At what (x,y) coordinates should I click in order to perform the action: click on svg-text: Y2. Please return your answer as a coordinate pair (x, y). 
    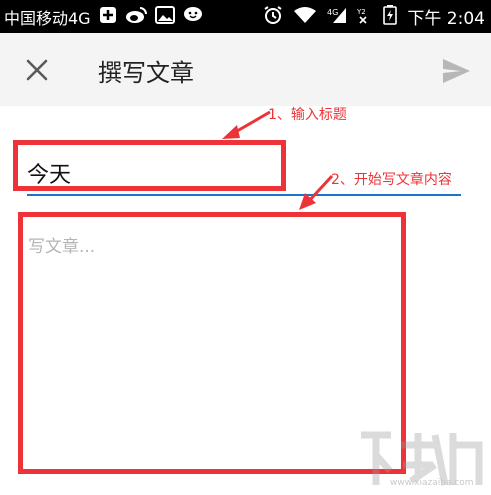
    Looking at the image, I should click on (361, 12).